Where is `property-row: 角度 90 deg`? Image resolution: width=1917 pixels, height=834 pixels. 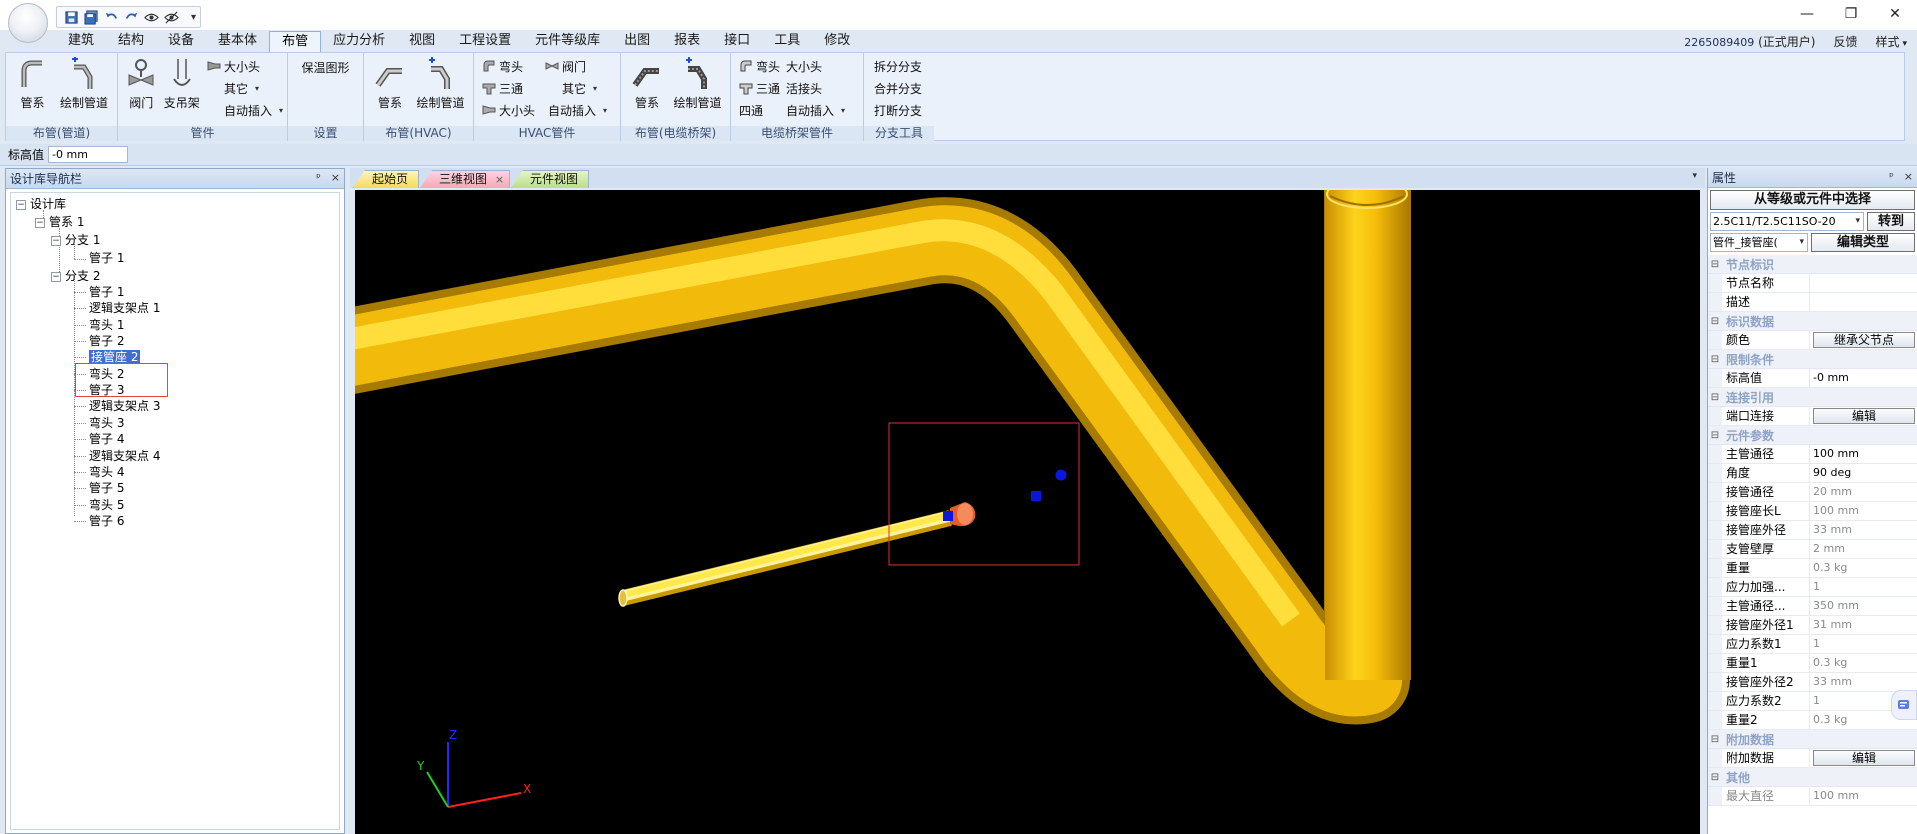
property-row: 角度 90 deg is located at coordinates (1812, 473).